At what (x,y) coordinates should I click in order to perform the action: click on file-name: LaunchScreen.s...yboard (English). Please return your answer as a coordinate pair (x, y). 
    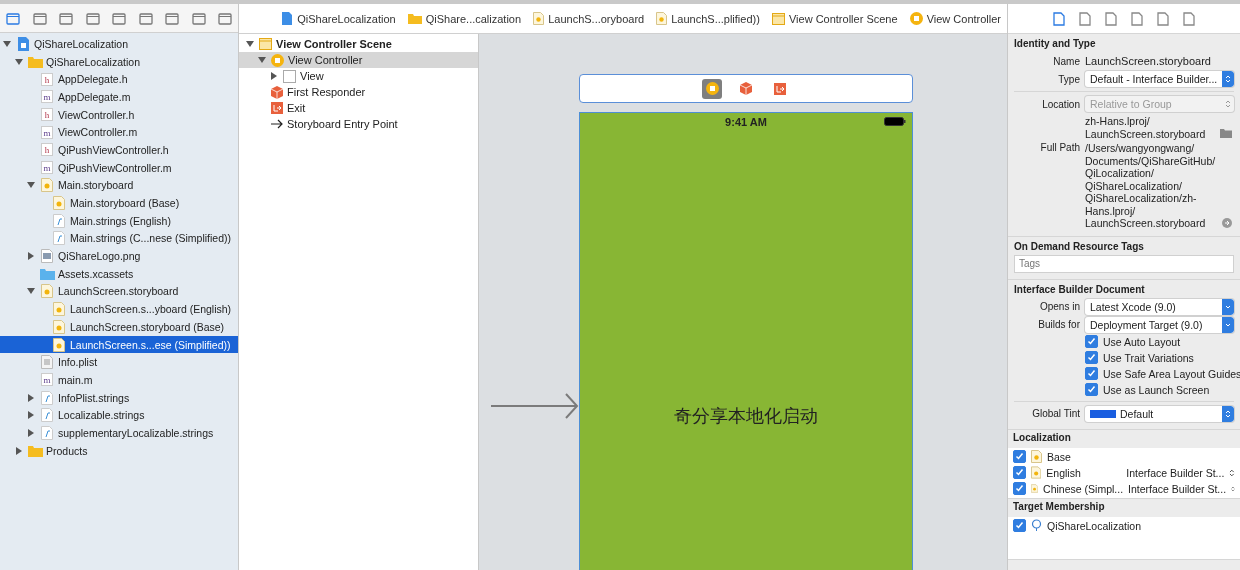
    Looking at the image, I should click on (151, 309).